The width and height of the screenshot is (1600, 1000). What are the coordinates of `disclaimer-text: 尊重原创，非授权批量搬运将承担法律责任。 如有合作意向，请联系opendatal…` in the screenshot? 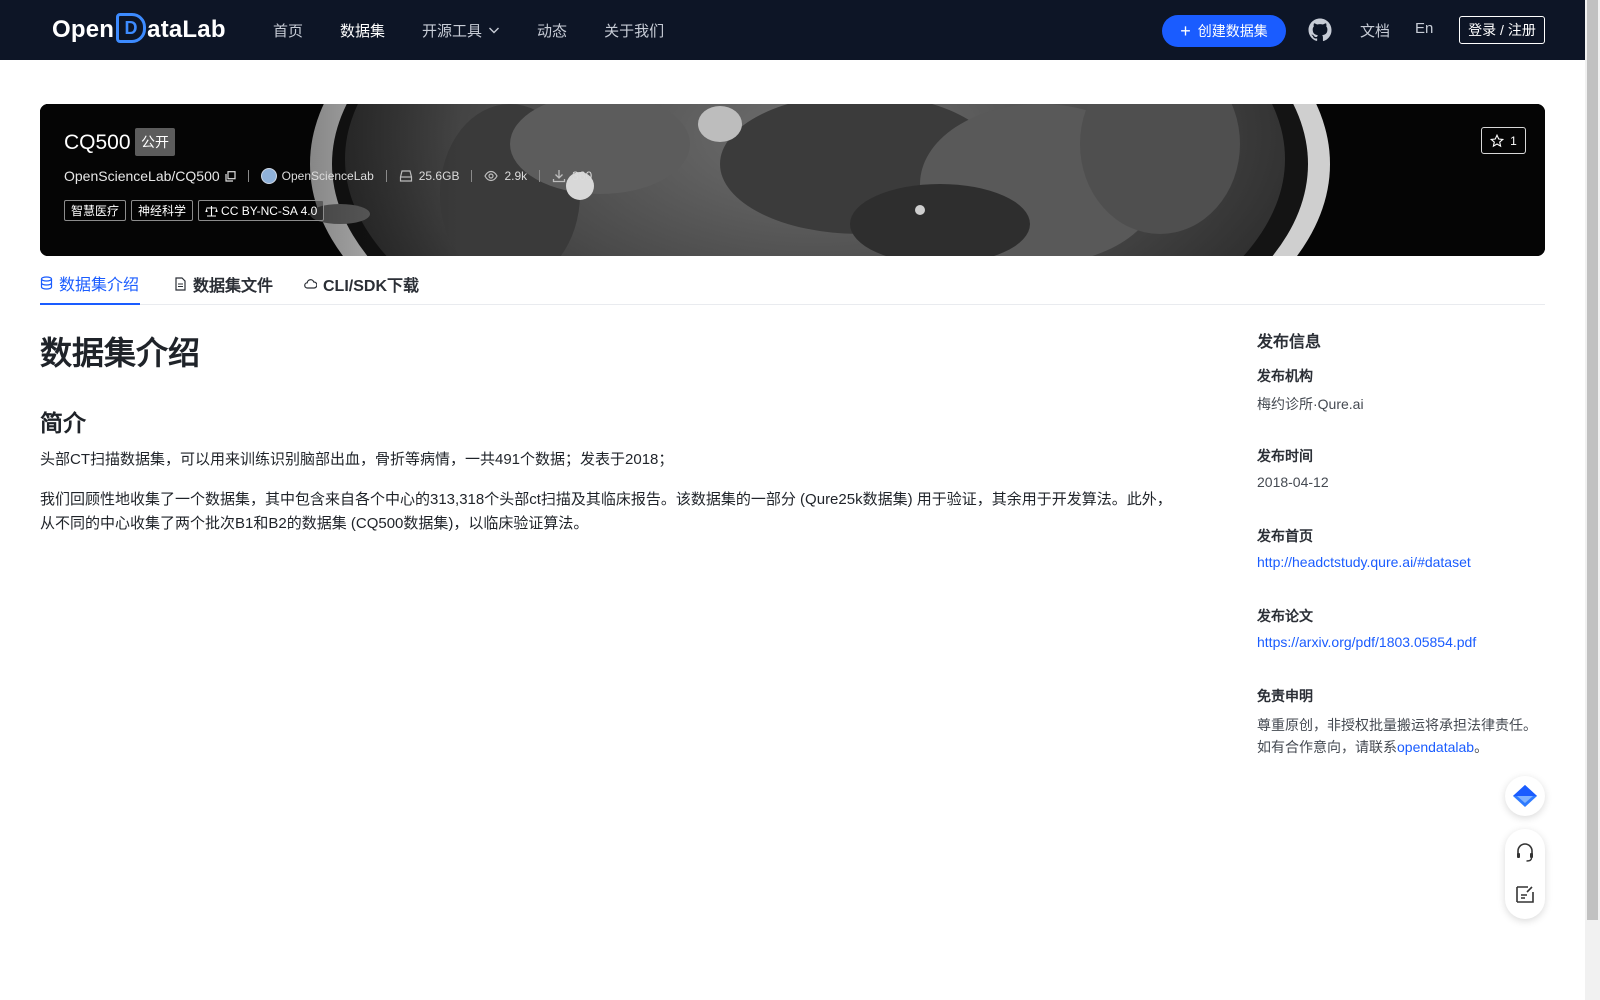 It's located at (1407, 736).